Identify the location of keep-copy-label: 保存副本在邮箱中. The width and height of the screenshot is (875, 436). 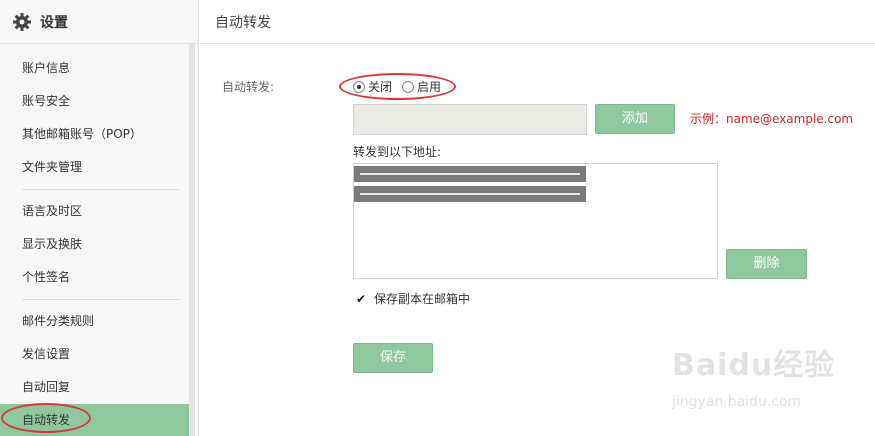
(422, 299).